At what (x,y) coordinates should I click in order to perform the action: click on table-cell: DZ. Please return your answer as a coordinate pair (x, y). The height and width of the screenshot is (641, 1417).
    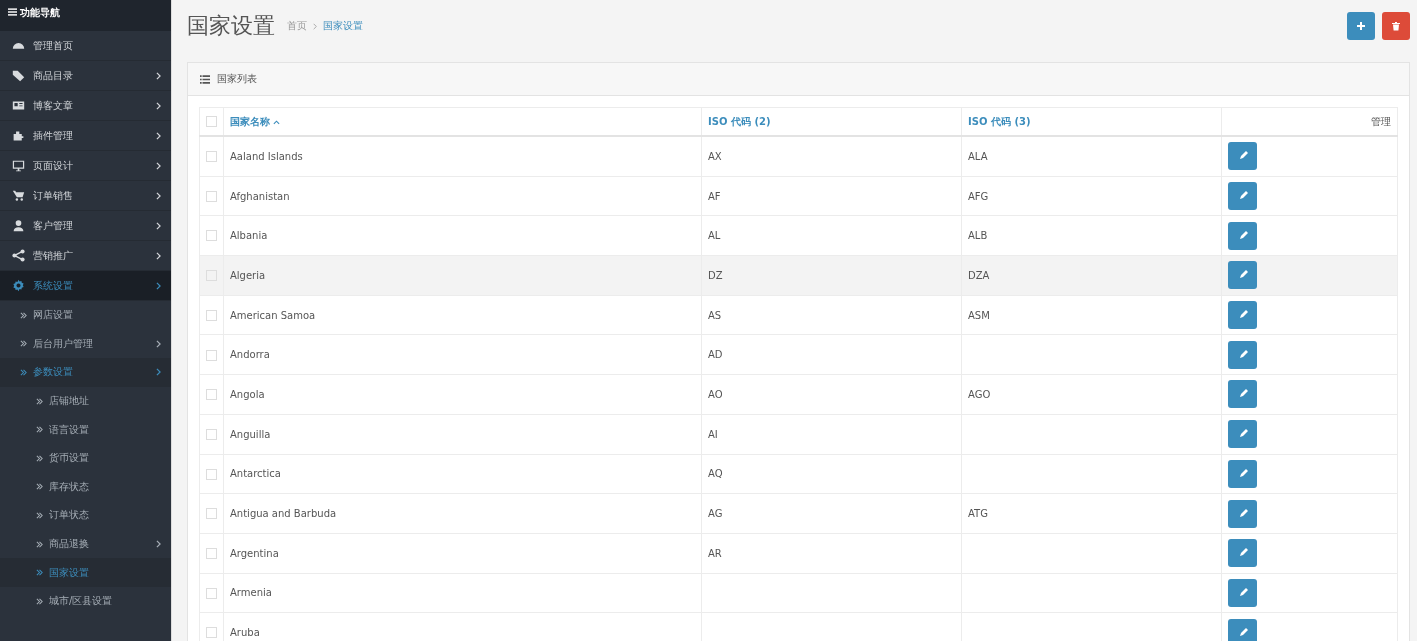
    Looking at the image, I should click on (715, 275).